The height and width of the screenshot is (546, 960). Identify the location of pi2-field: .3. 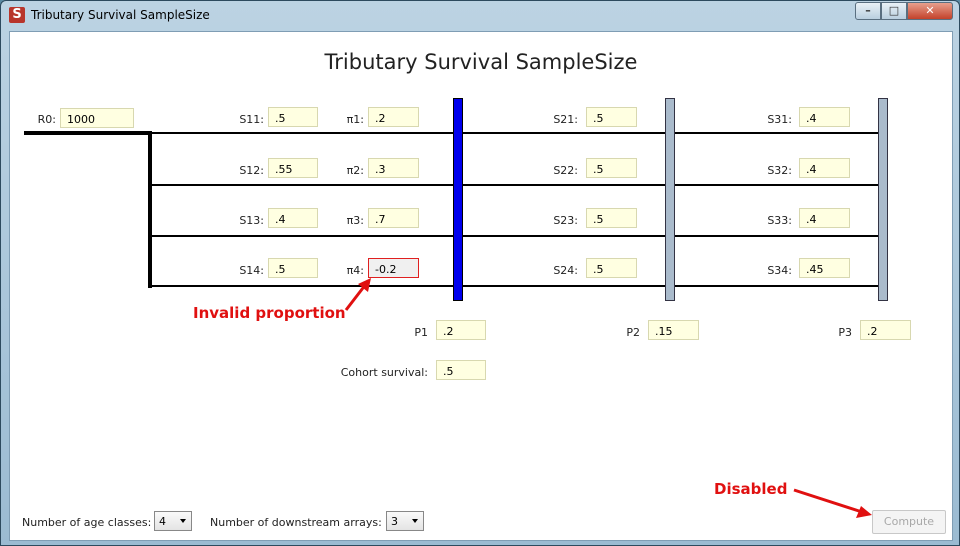
(393, 168).